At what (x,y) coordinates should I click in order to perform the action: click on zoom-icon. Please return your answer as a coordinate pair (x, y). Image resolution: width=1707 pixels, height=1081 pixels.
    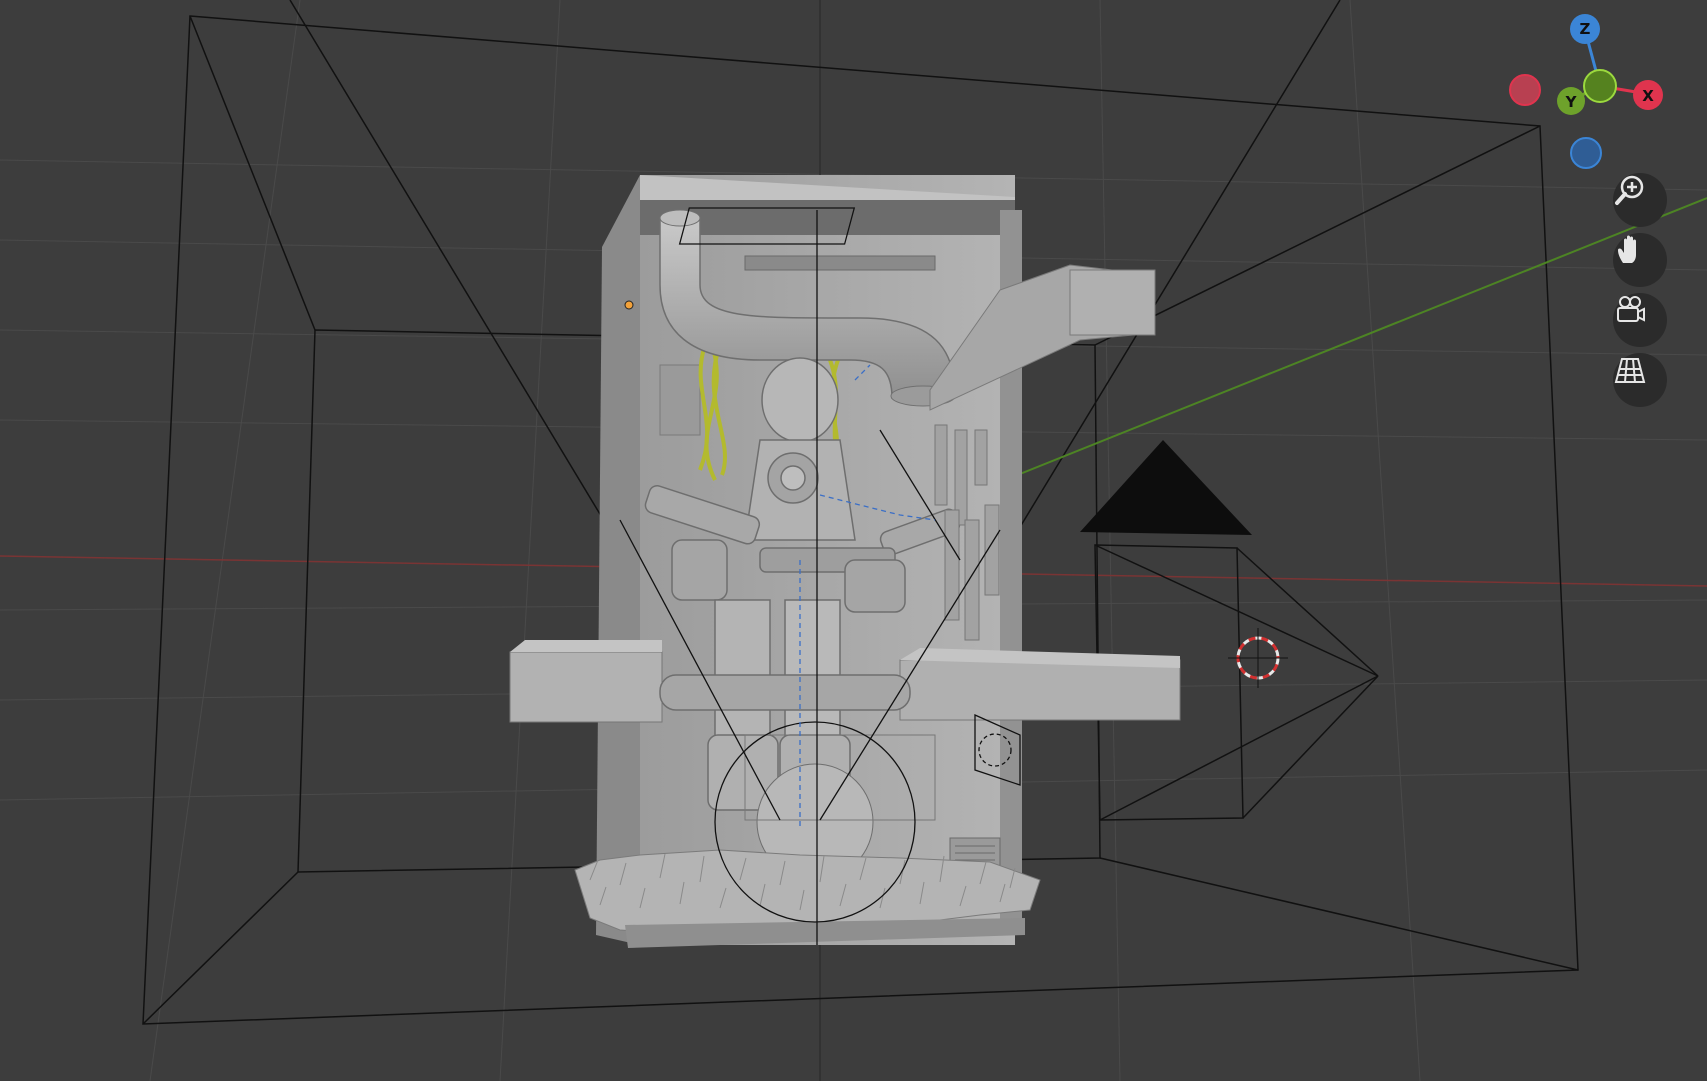
    Looking at the image, I should click on (1629, 190).